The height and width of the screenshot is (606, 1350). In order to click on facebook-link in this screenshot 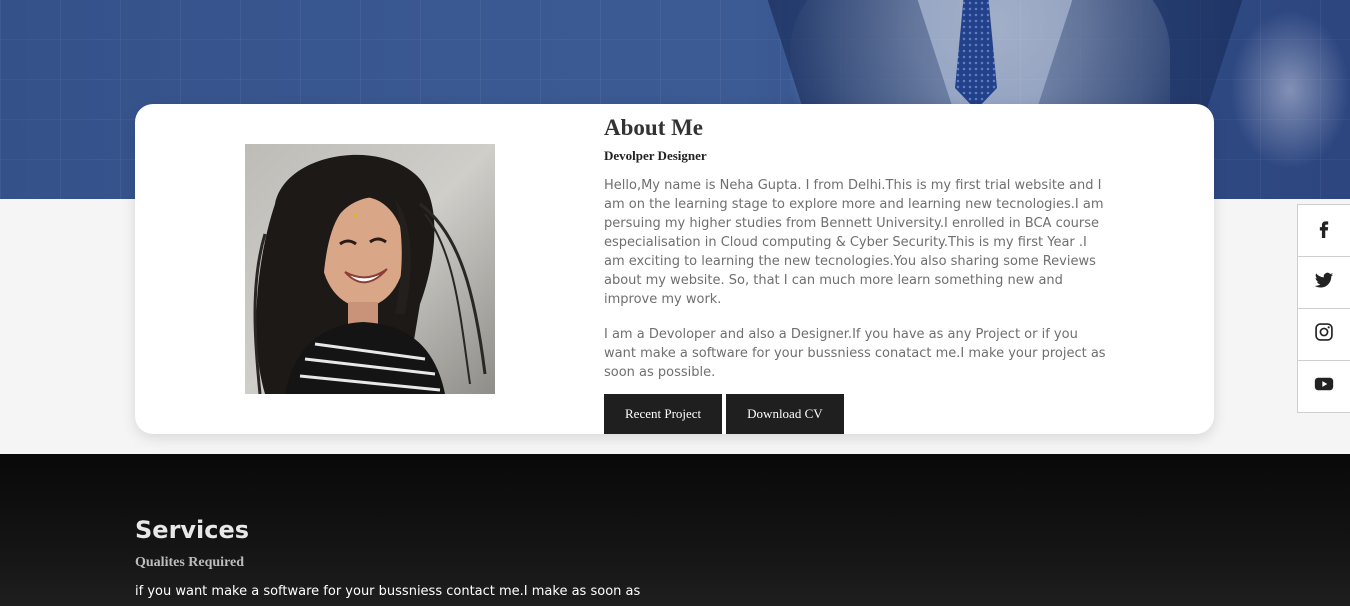, I will do `click(1324, 231)`.